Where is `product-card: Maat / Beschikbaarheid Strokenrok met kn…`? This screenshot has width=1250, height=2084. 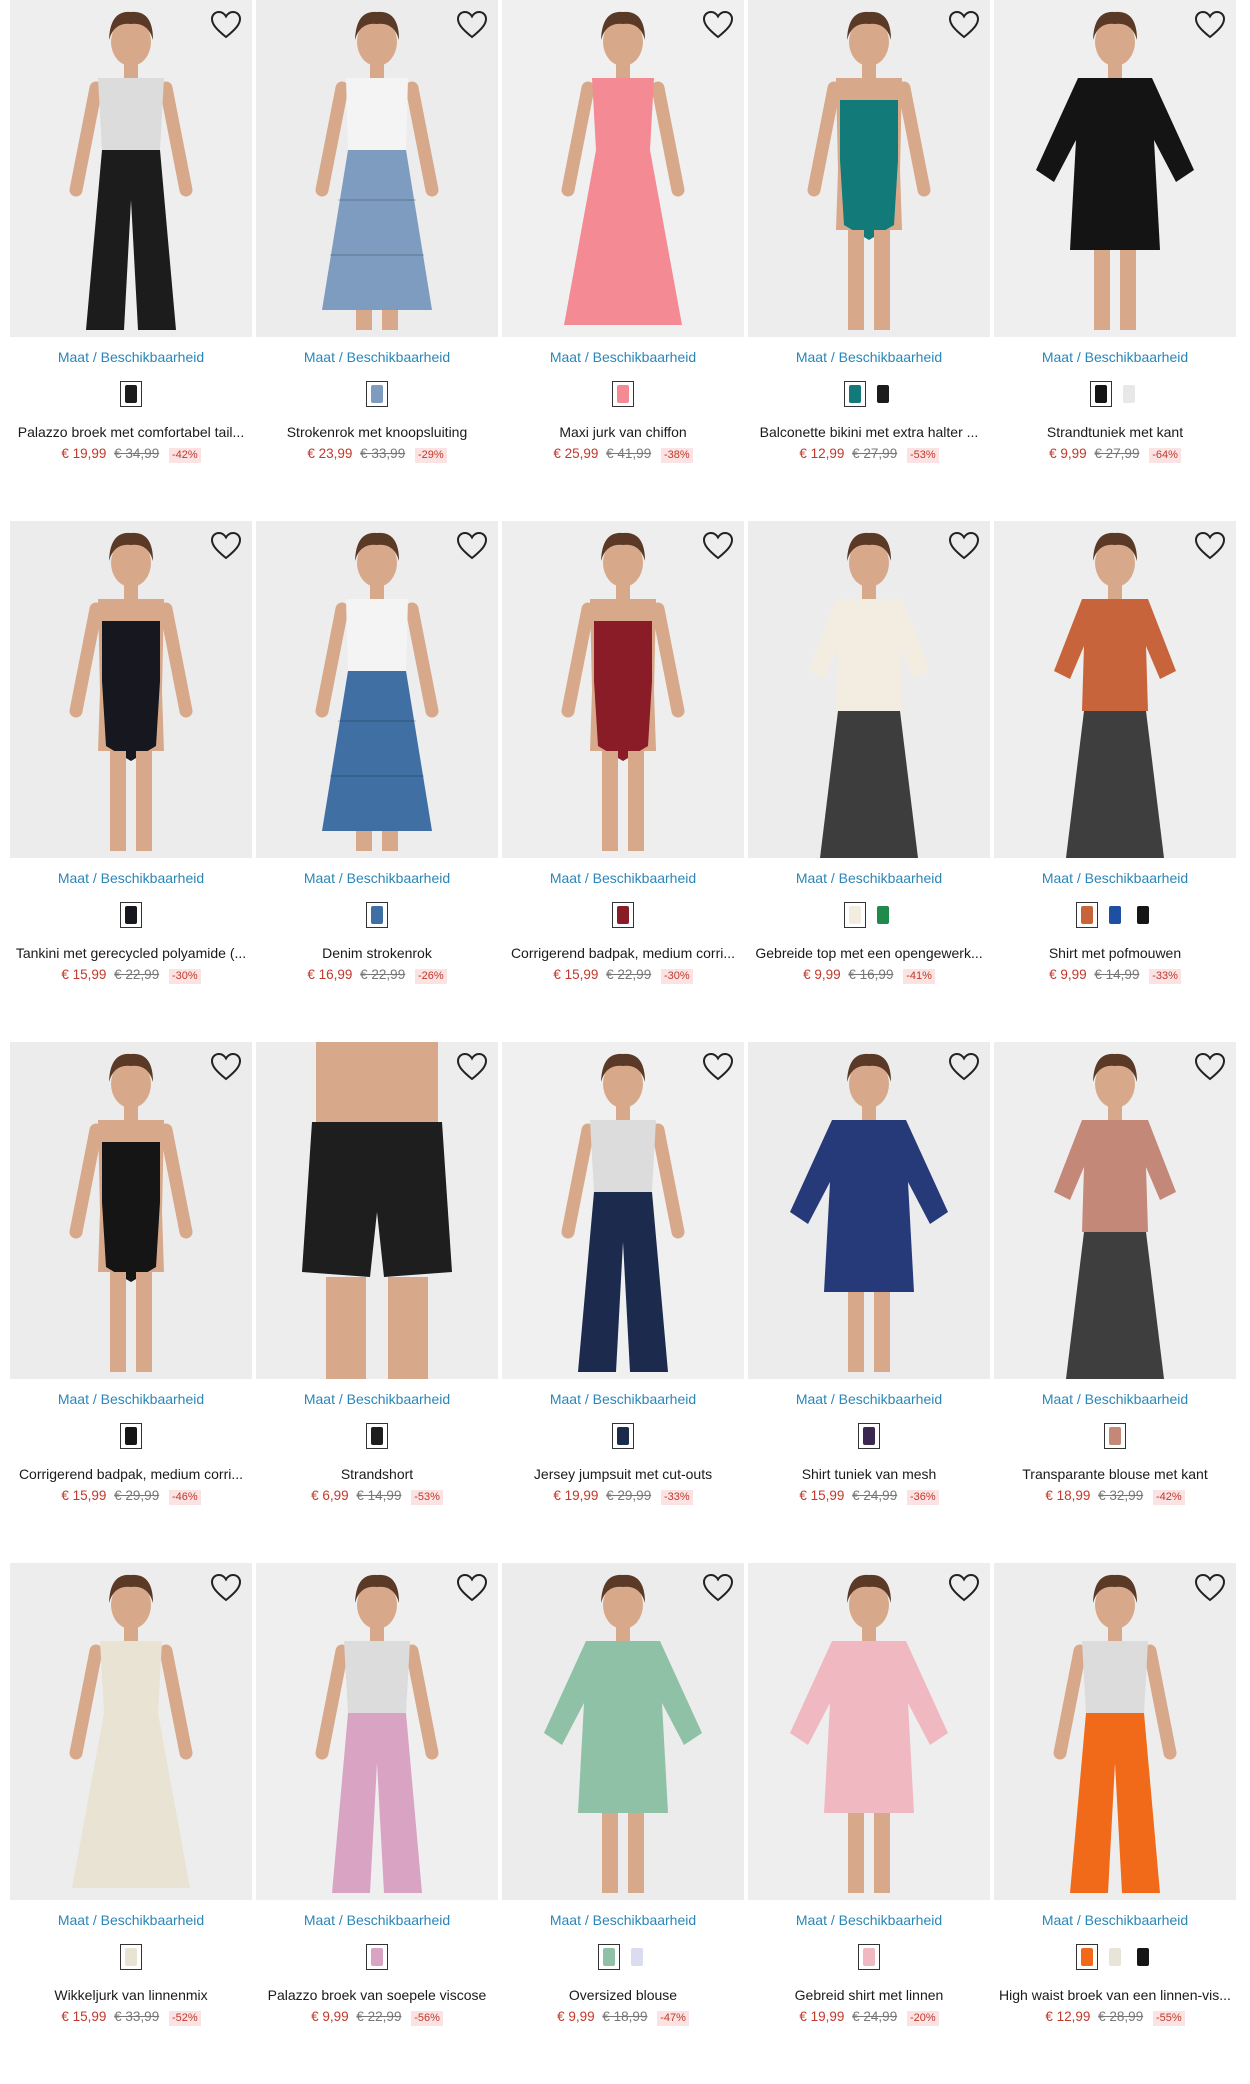 product-card: Maat / Beschikbaarheid Strokenrok met kn… is located at coordinates (377, 260).